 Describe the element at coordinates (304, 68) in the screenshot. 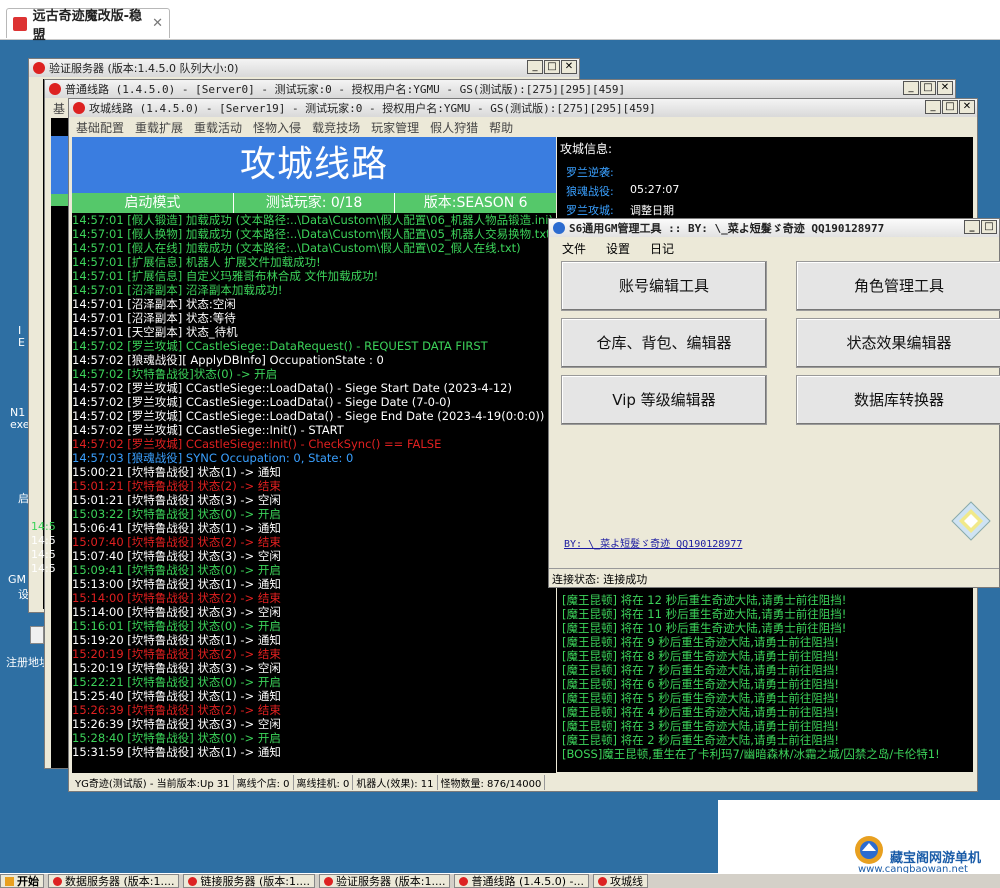

I see `verify-window-titlebar: 验证服务器 (版本:1.4.5.0 队列大小:0) _ □ ✕` at that location.